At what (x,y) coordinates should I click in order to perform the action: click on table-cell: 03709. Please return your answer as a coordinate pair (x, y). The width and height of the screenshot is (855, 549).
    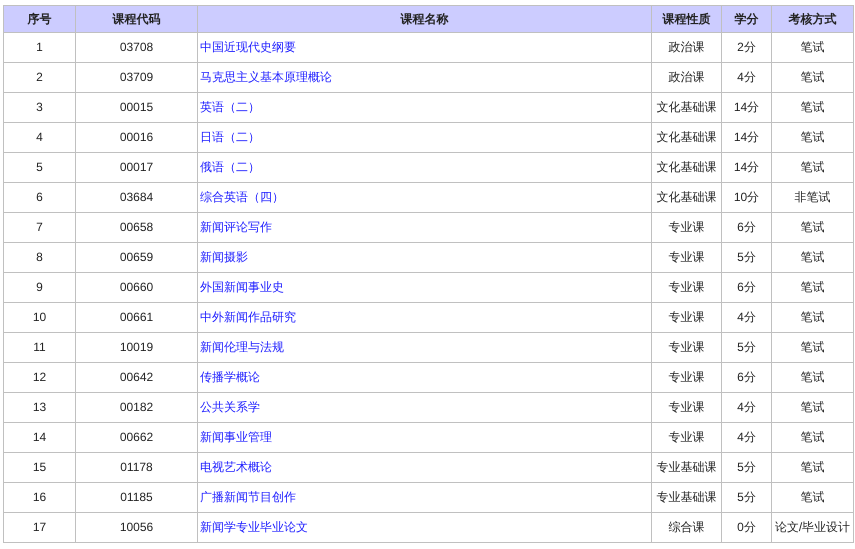
    Looking at the image, I should click on (137, 77).